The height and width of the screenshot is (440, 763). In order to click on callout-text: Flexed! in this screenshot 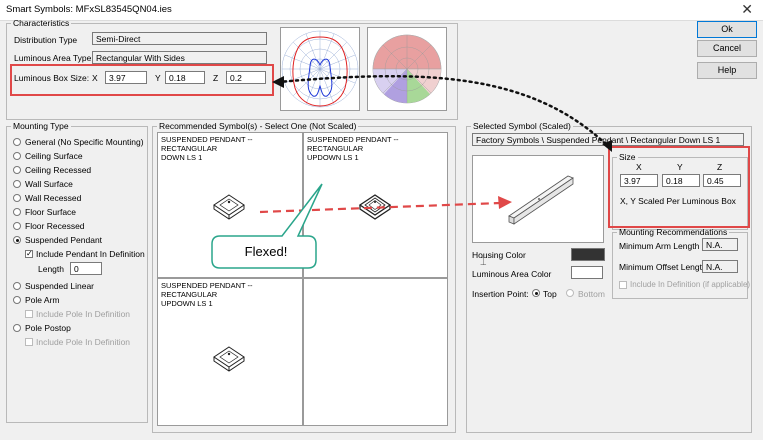, I will do `click(266, 251)`.